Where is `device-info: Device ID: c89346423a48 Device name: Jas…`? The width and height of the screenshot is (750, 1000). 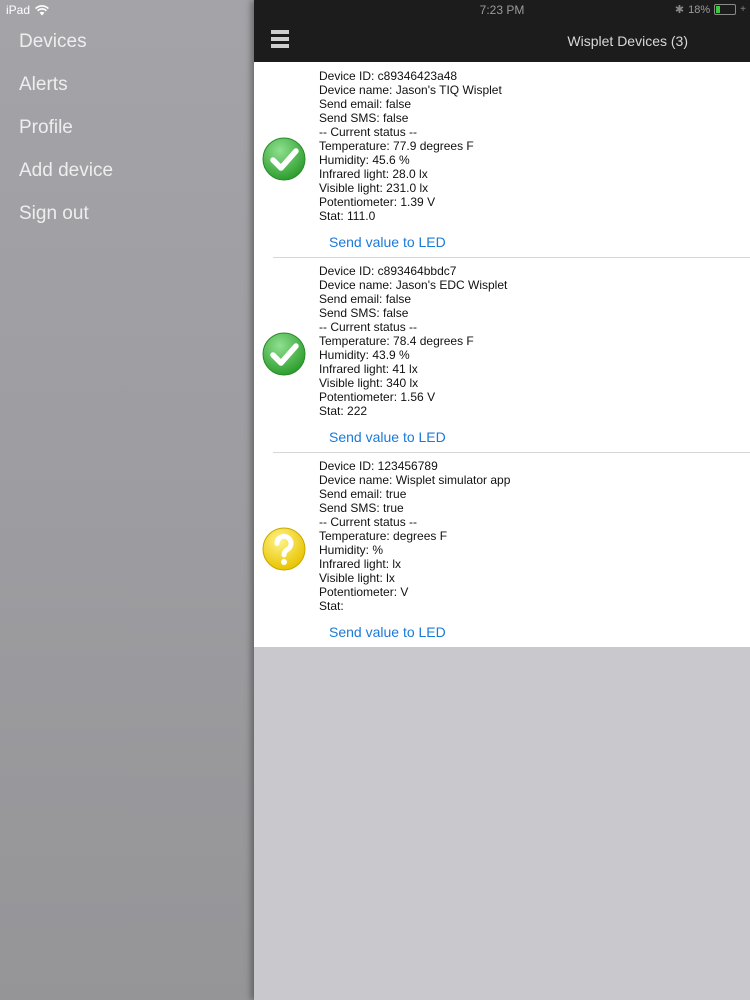 device-info: Device ID: c89346423a48 Device name: Jas… is located at coordinates (410, 146).